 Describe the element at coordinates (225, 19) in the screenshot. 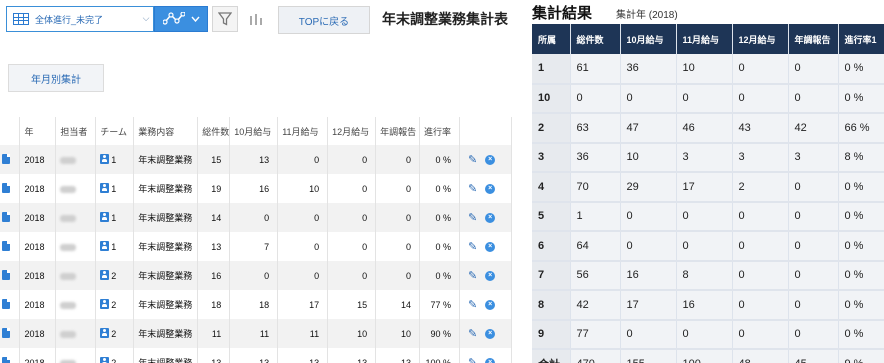

I see `filter-button` at that location.